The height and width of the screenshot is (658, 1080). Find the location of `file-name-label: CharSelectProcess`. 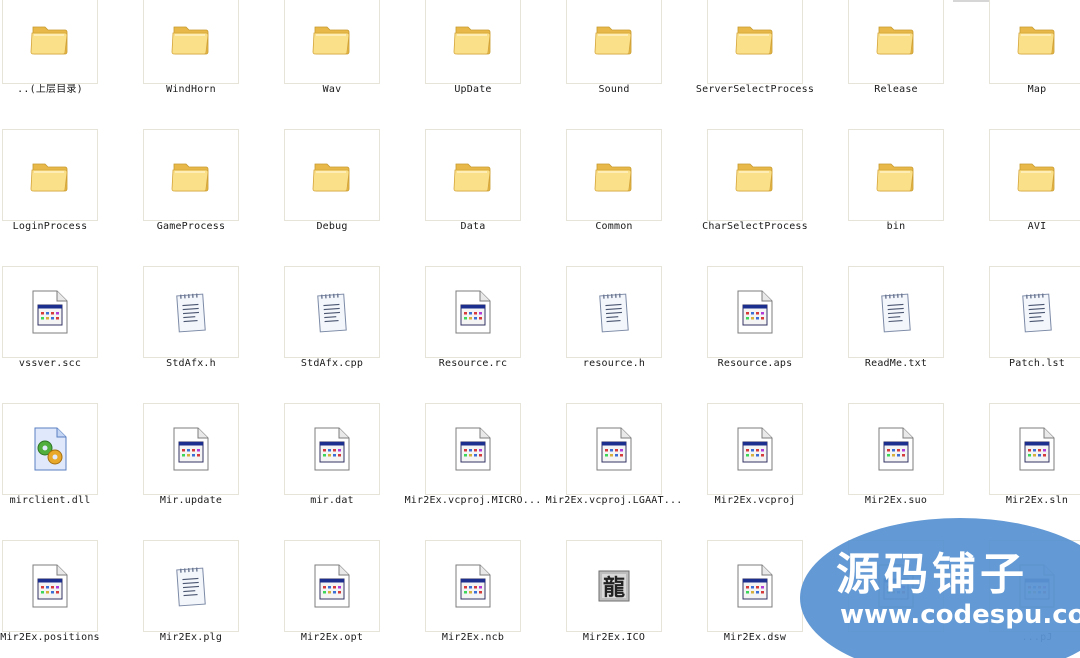

file-name-label: CharSelectProcess is located at coordinates (755, 226).